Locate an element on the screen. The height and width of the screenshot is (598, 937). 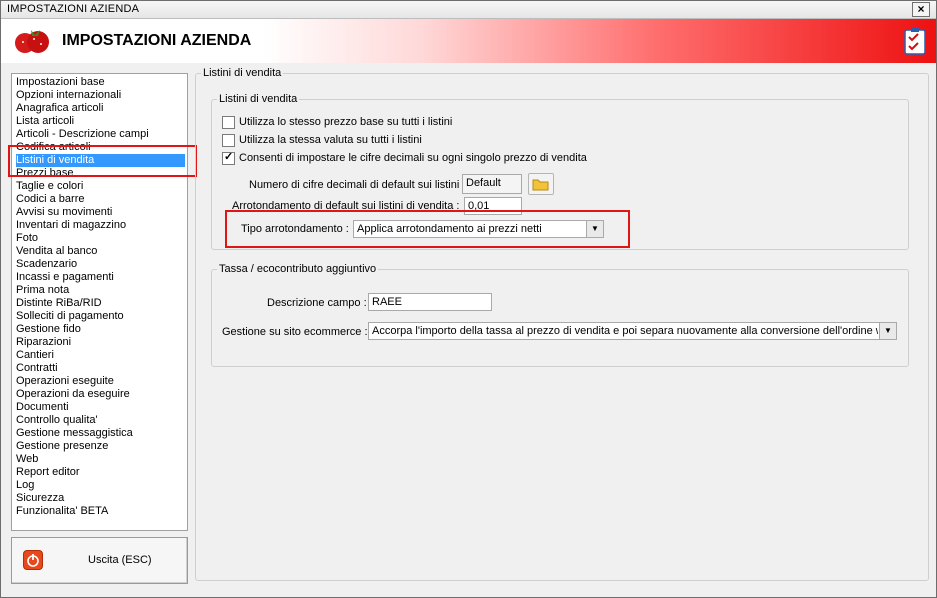
sidebar-item: Funzionalita' BETA is located at coordinates (100, 511).